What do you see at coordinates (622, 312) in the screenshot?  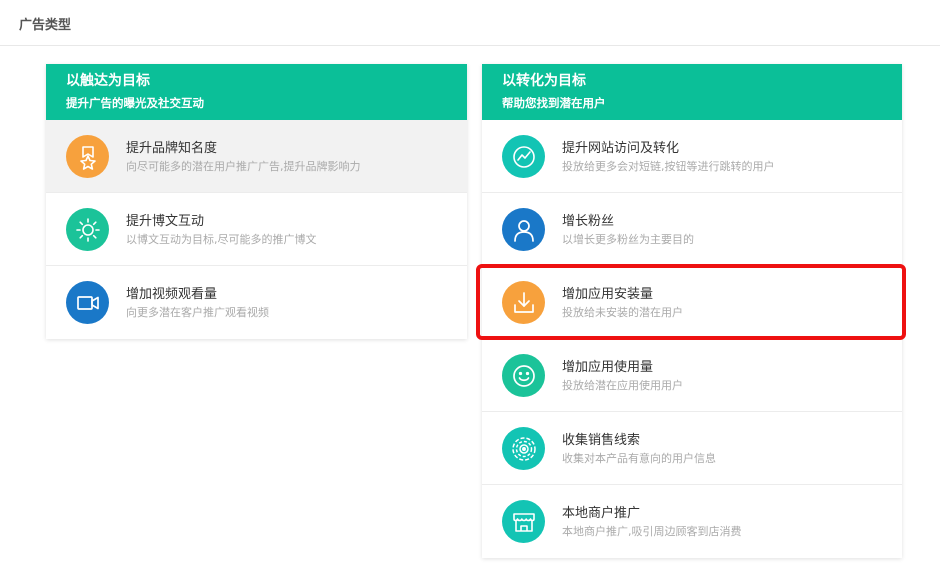 I see `item-desc: 投放给未安装的潜在用户` at bounding box center [622, 312].